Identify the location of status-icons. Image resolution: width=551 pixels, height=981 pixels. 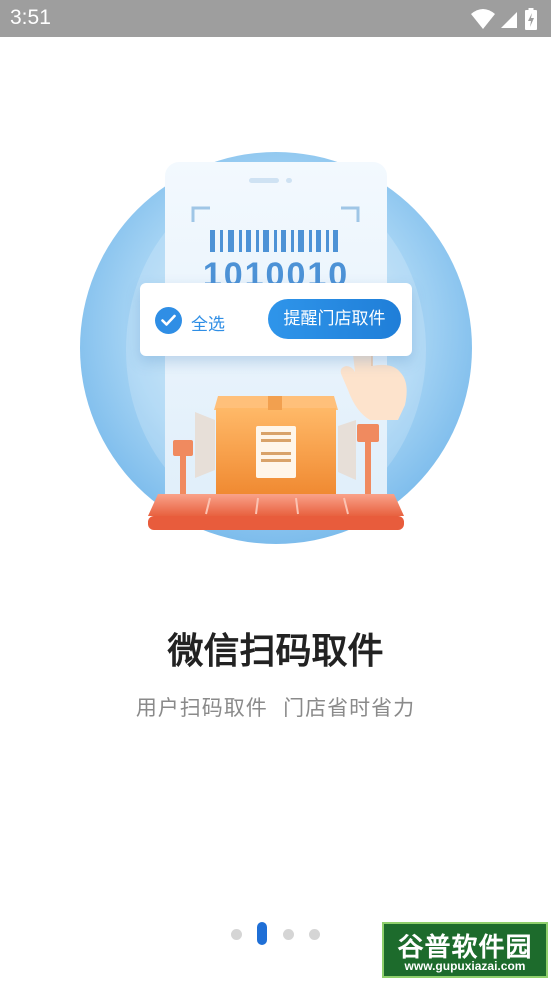
(501, 19).